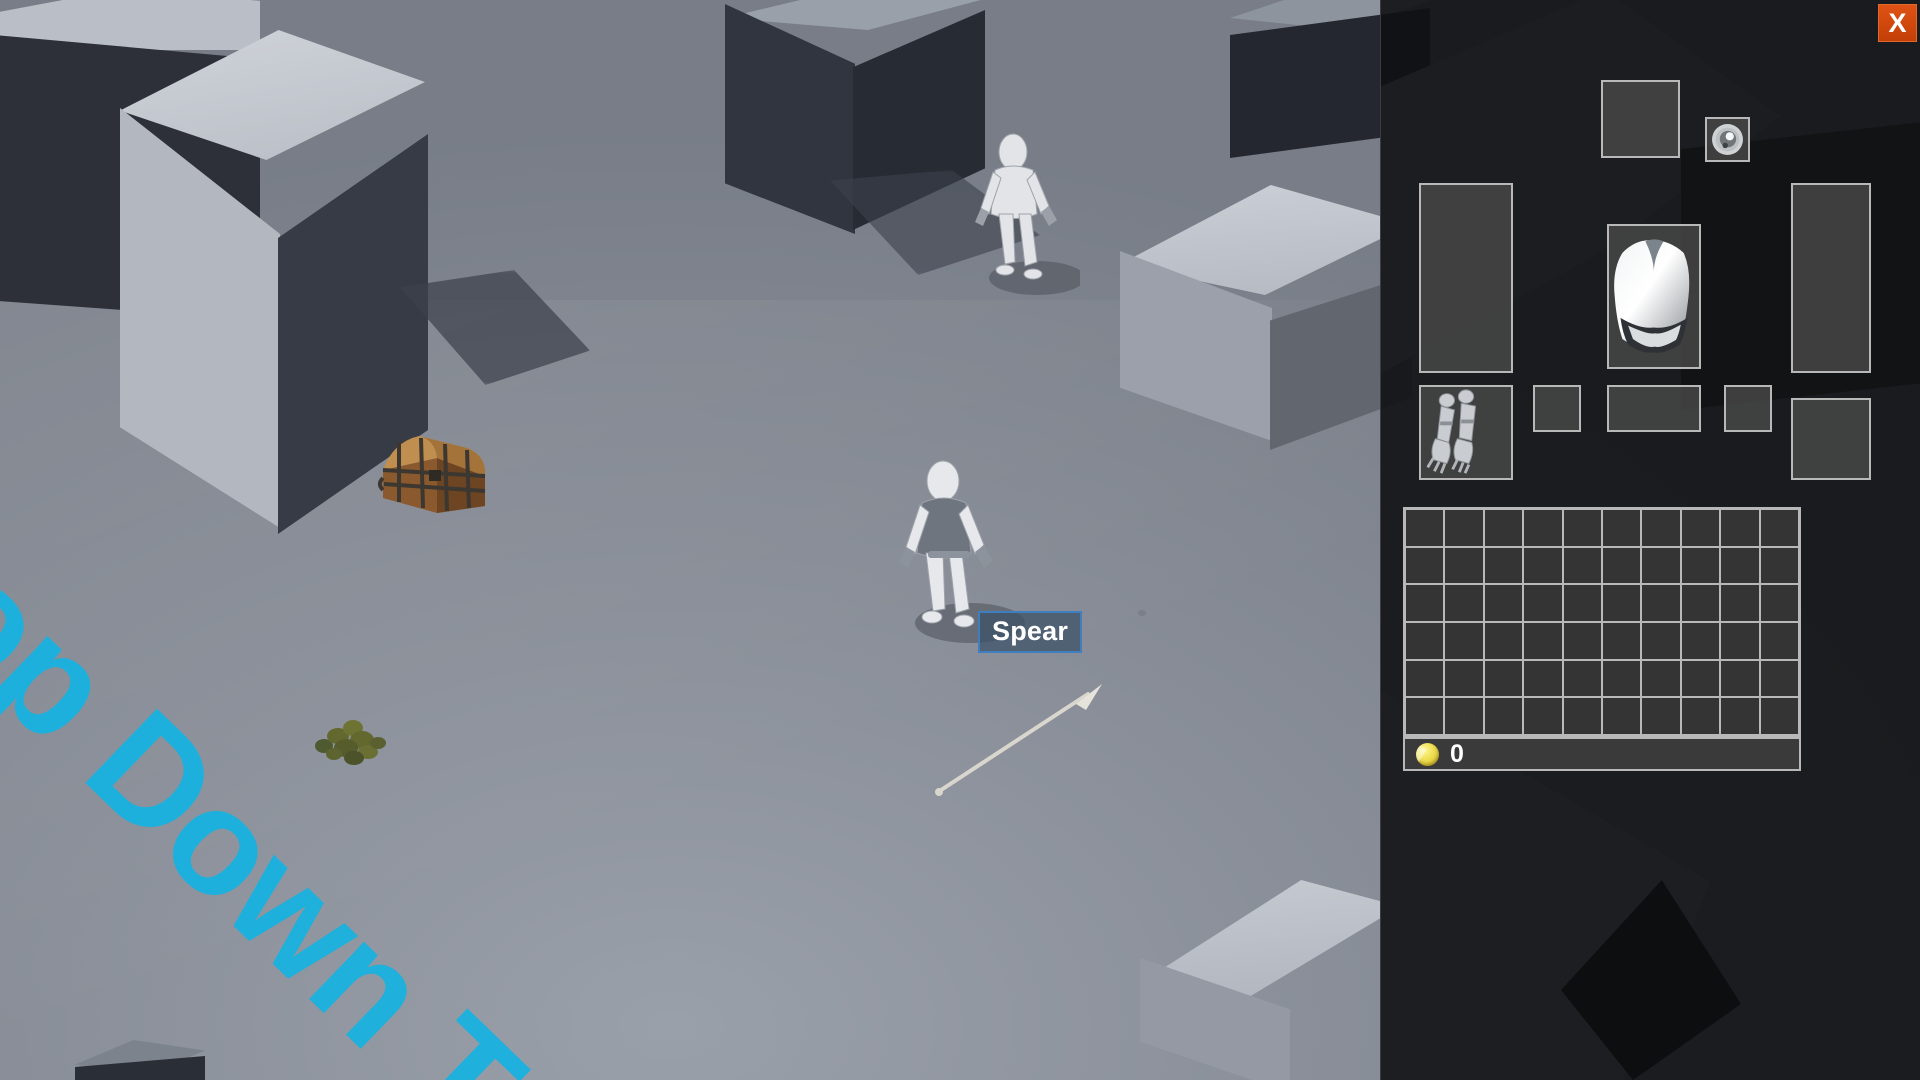 This screenshot has height=1080, width=1920. I want to click on currency-bar: 0, so click(1602, 754).